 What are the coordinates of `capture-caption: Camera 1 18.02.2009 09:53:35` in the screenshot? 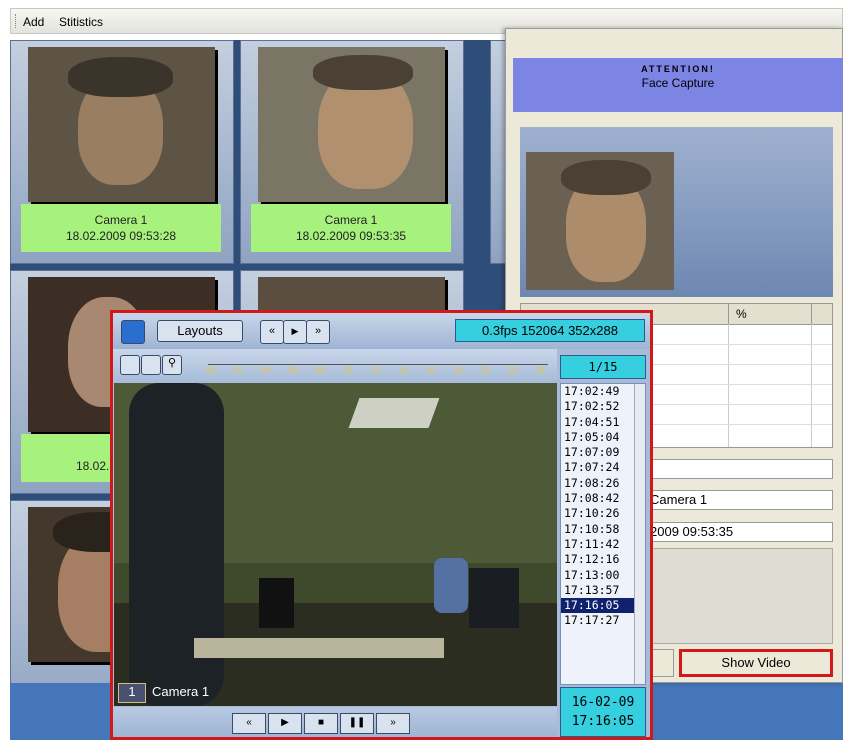 It's located at (351, 228).